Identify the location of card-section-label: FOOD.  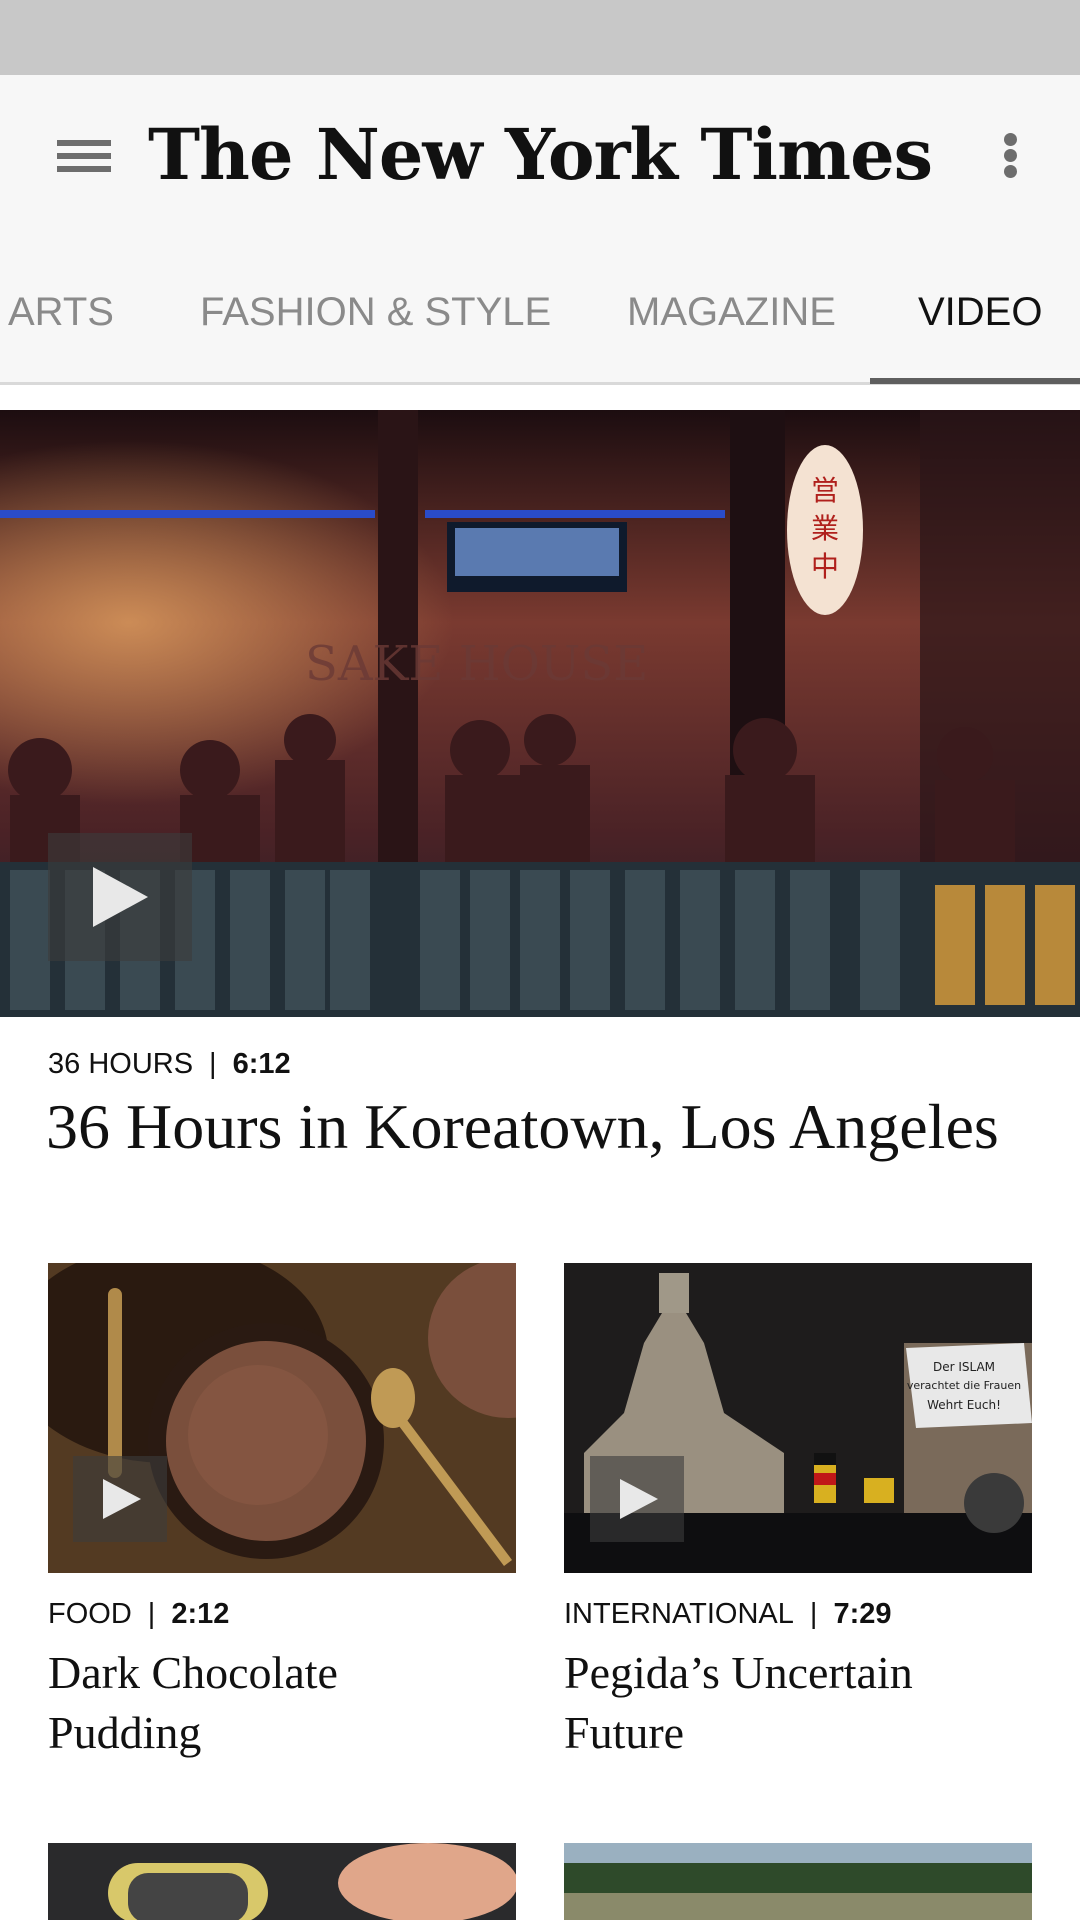
(90, 1614).